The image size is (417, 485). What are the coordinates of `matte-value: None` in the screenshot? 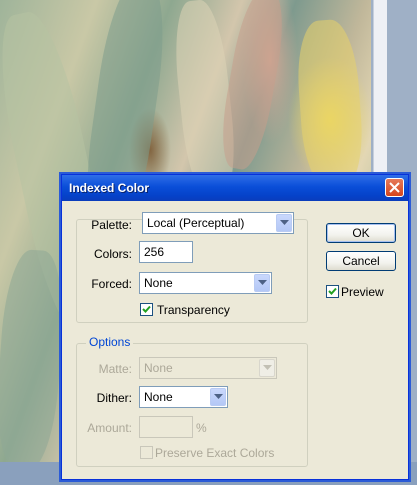 It's located at (158, 368).